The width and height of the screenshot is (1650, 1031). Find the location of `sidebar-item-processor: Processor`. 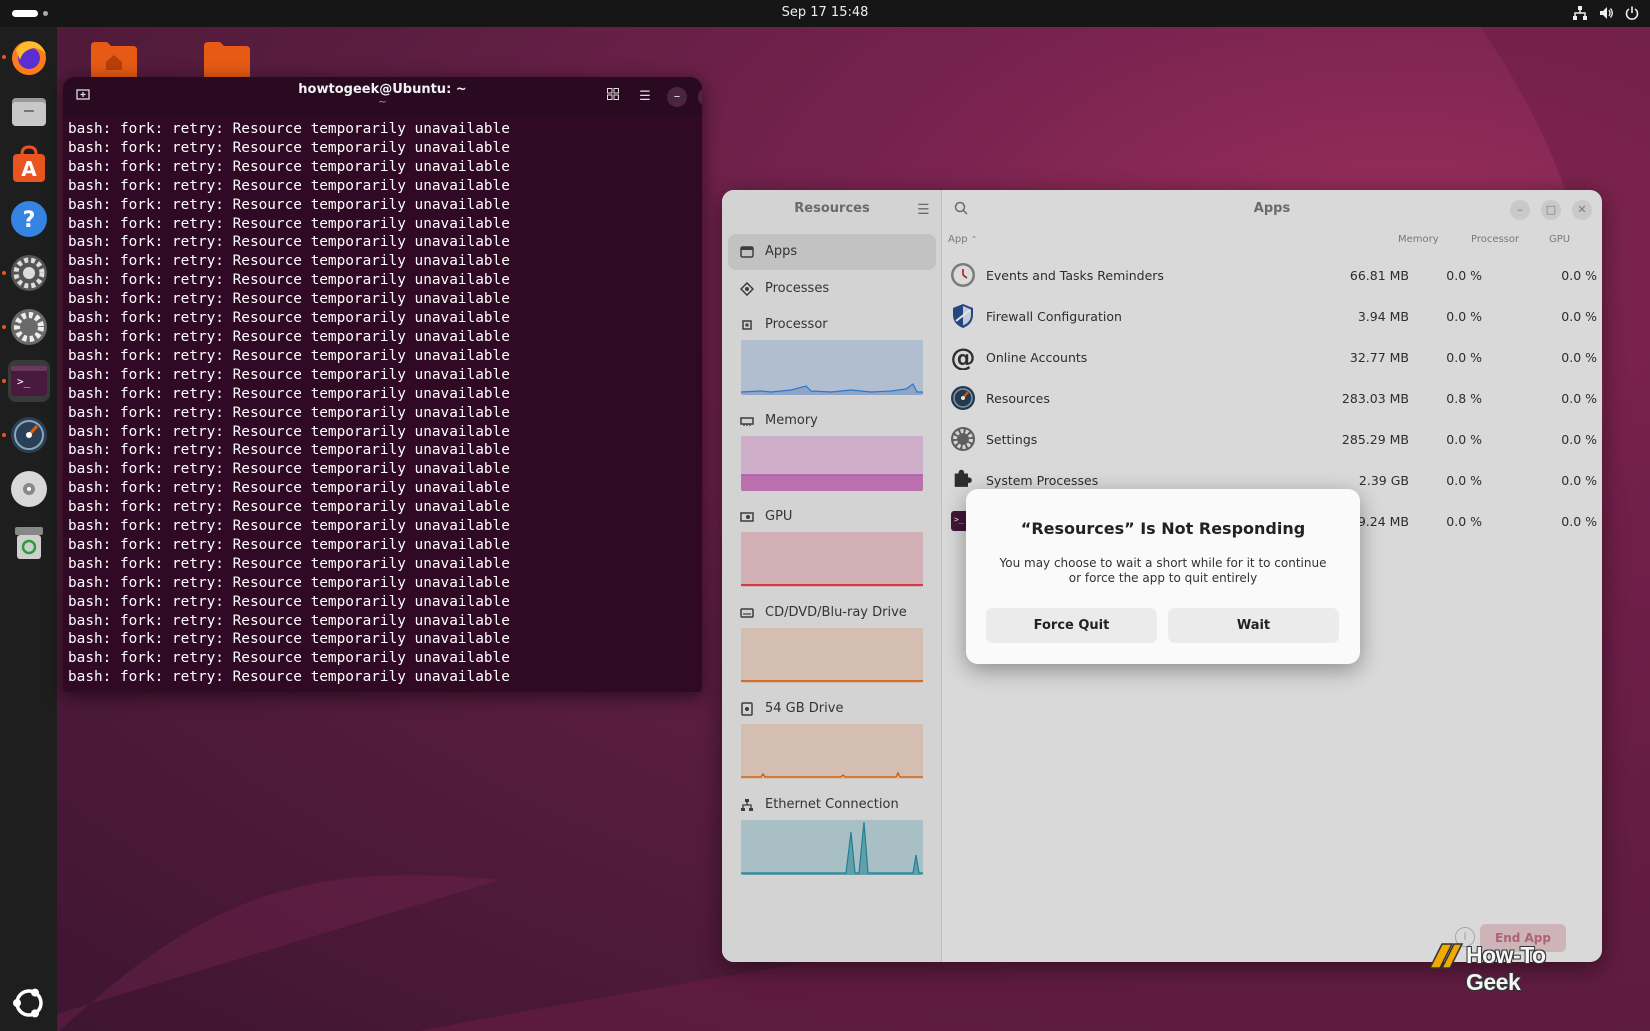

sidebar-item-processor: Processor is located at coordinates (832, 325).